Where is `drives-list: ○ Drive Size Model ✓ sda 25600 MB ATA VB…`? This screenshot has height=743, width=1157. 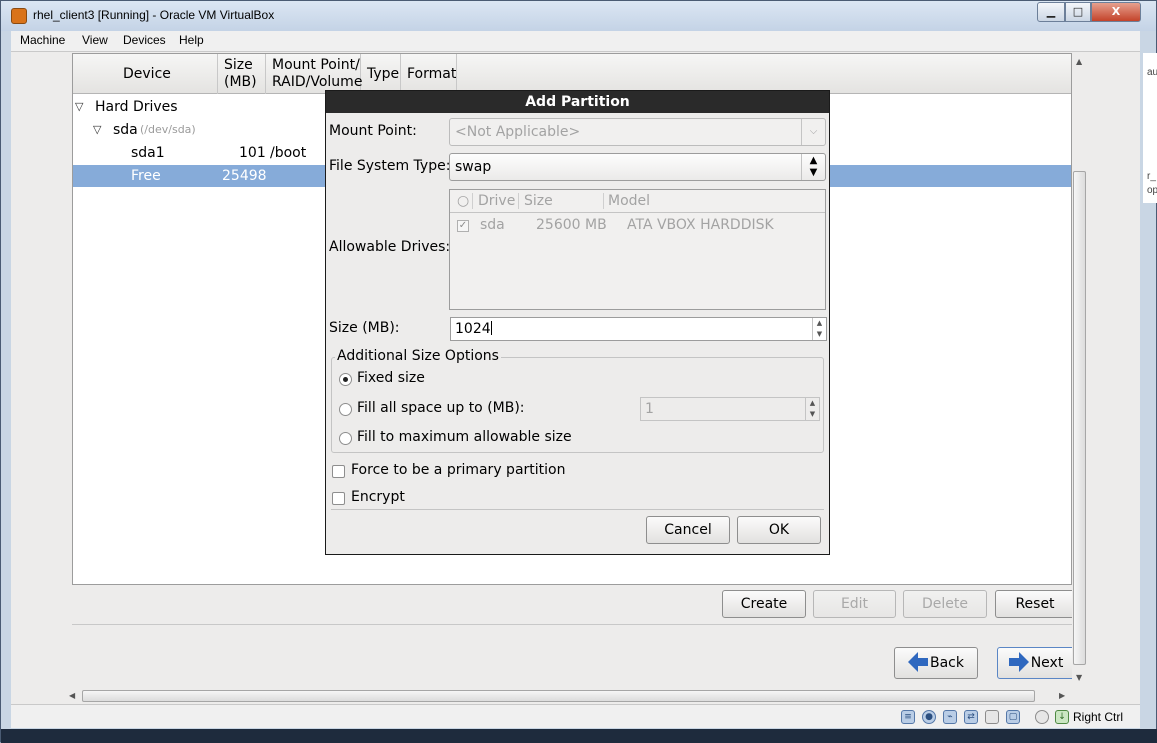
drives-list: ○ Drive Size Model ✓ sda 25600 MB ATA VB… is located at coordinates (637, 249).